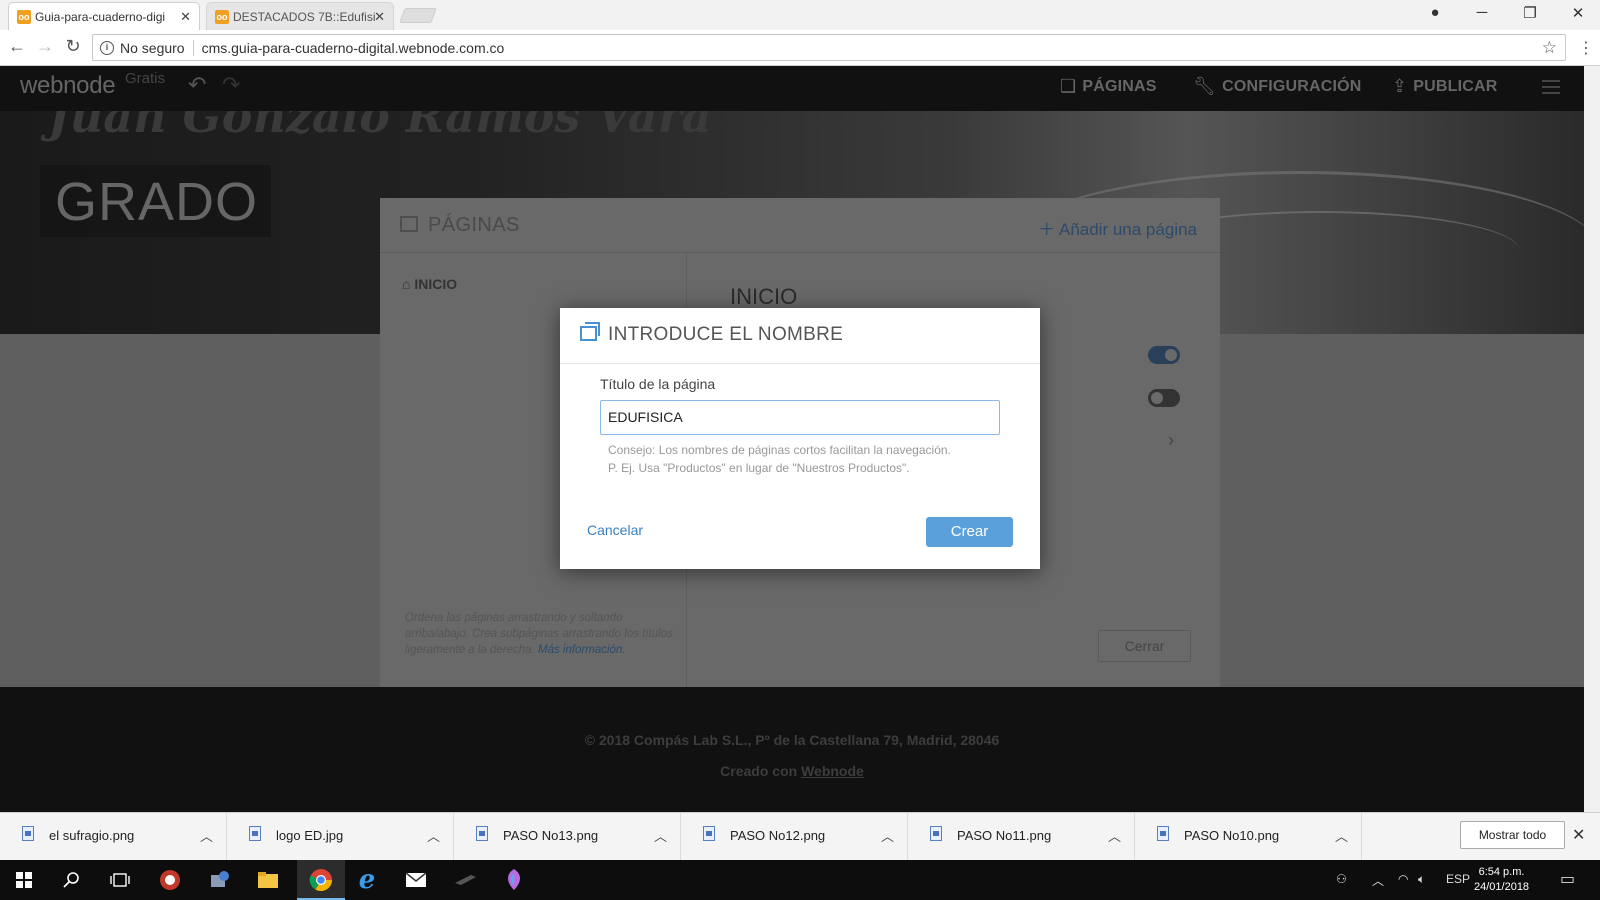 The image size is (1600, 900). Describe the element at coordinates (1292, 86) in the screenshot. I see `menu-settings-label: CONFIGURACIÓN` at that location.